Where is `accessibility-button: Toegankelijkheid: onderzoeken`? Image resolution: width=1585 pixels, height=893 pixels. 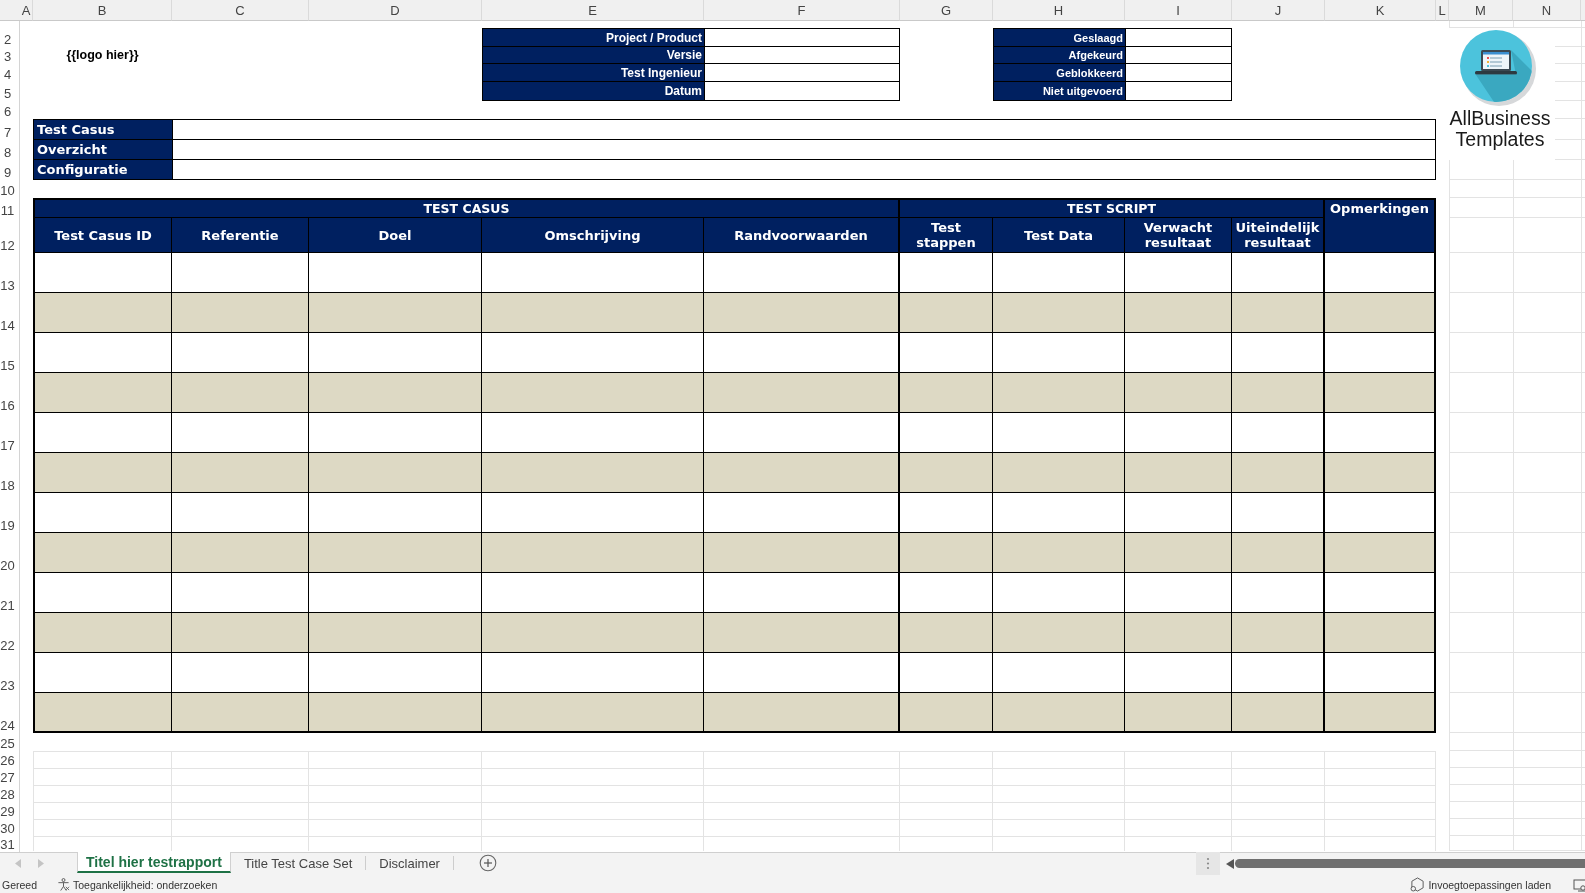
accessibility-button: Toegankelijkheid: onderzoeken is located at coordinates (137, 884).